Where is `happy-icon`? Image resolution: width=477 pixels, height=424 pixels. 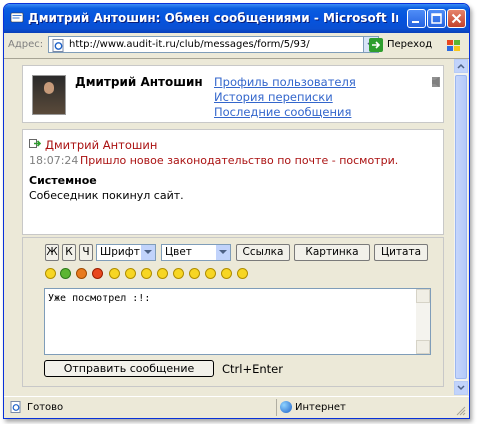
happy-icon is located at coordinates (226, 273).